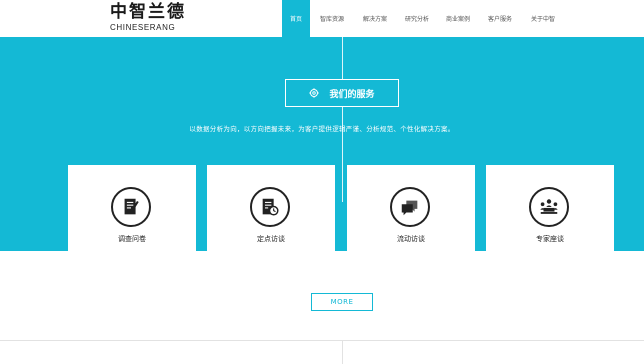 The image size is (644, 364). I want to click on chat-bubbles-icon, so click(410, 207).